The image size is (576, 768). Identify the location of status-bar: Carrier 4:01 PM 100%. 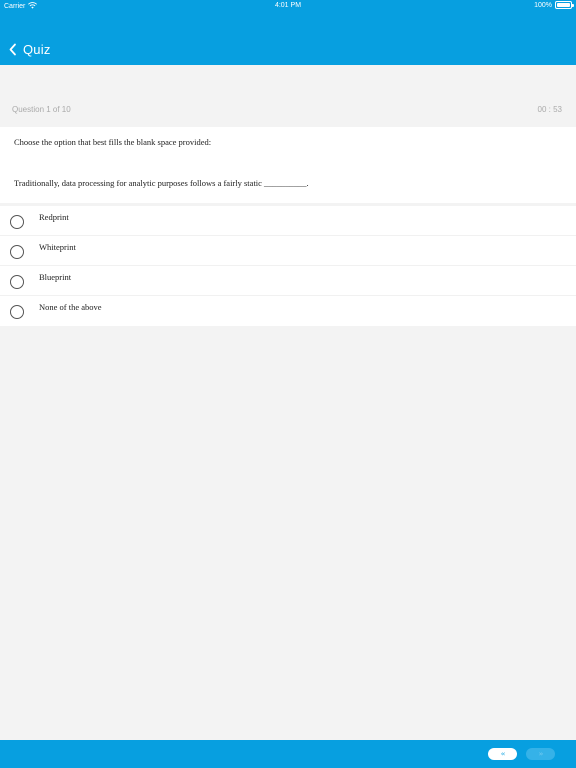
(288, 6).